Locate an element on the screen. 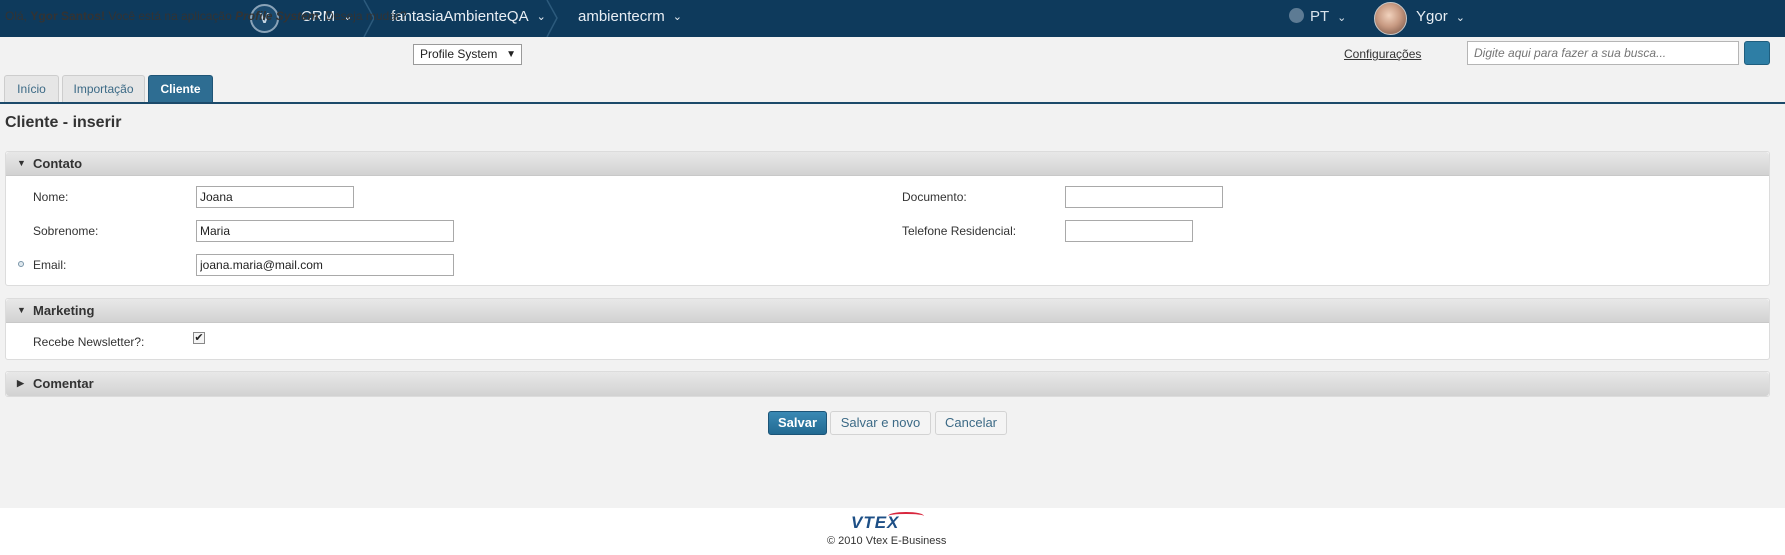 The image size is (1785, 555). newsletter-label: Recebe Newsletter?: is located at coordinates (89, 342).